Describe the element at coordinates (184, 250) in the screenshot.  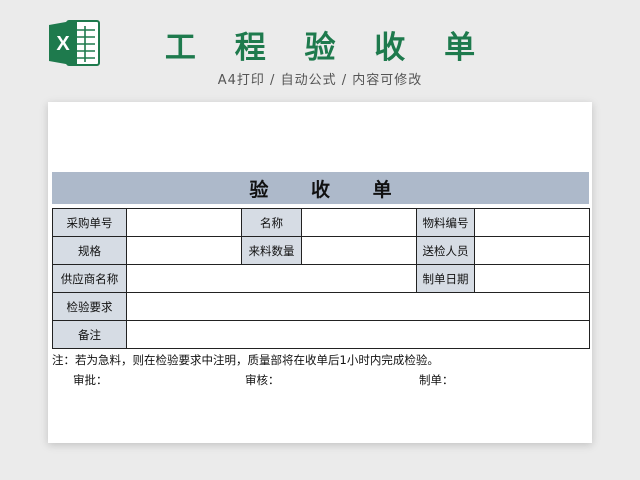
I see `specification-field` at that location.